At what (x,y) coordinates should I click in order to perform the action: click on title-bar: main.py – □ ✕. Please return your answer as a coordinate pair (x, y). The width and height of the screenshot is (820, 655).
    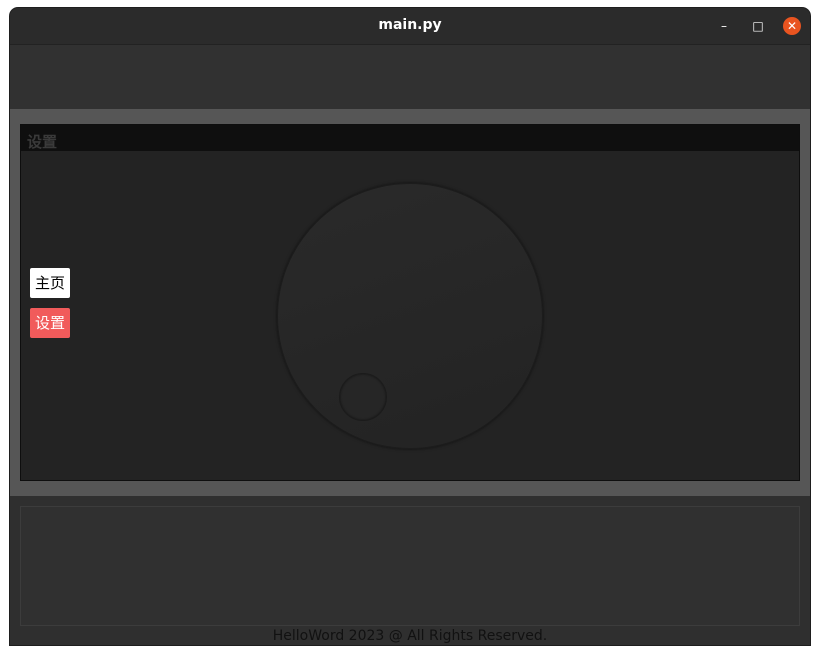
    Looking at the image, I should click on (410, 26).